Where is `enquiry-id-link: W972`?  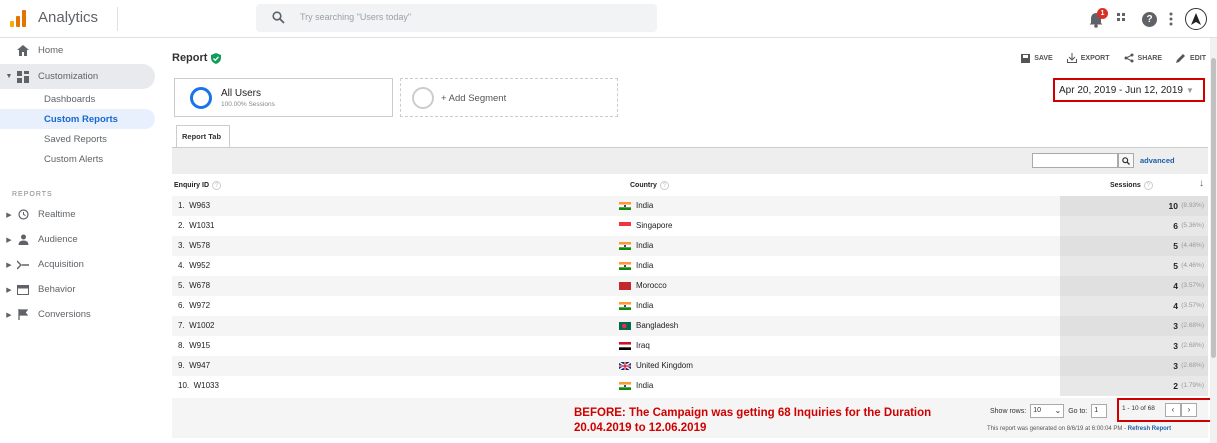 enquiry-id-link: W972 is located at coordinates (199, 305).